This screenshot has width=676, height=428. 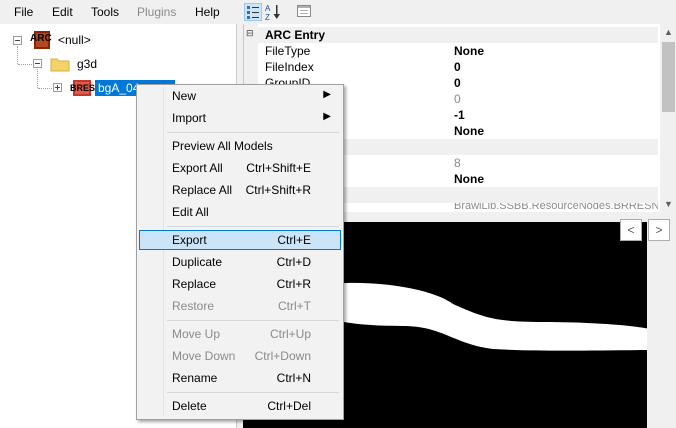 I want to click on property-row: FileIndex 0, so click(x=451, y=67).